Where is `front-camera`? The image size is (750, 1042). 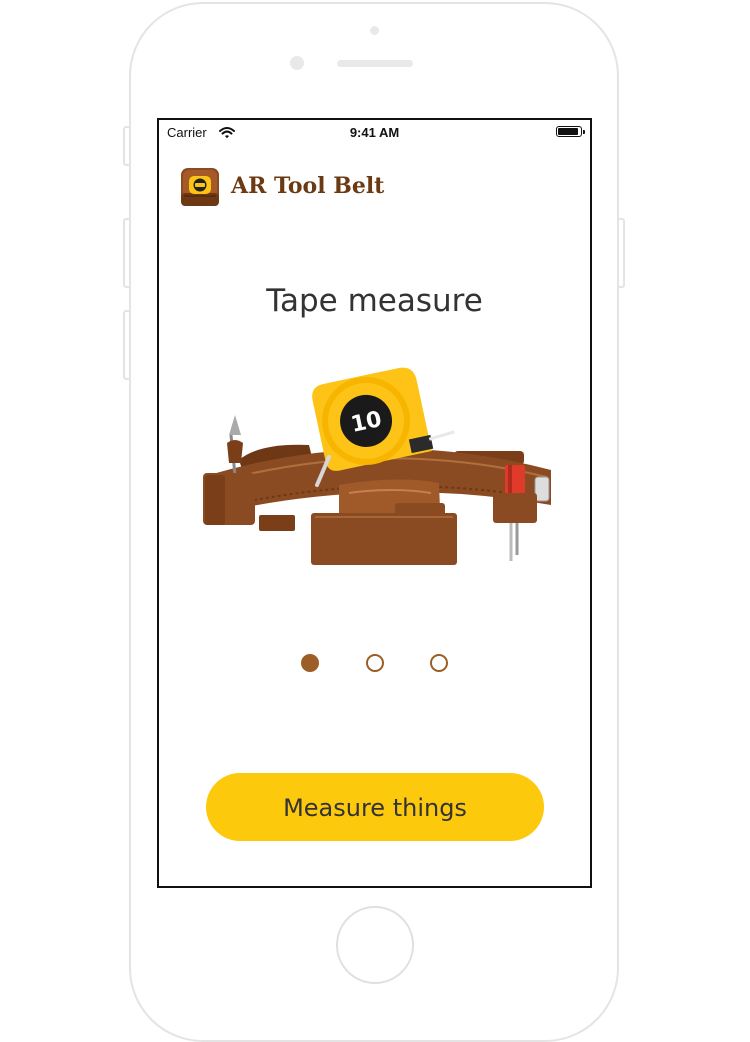 front-camera is located at coordinates (297, 63).